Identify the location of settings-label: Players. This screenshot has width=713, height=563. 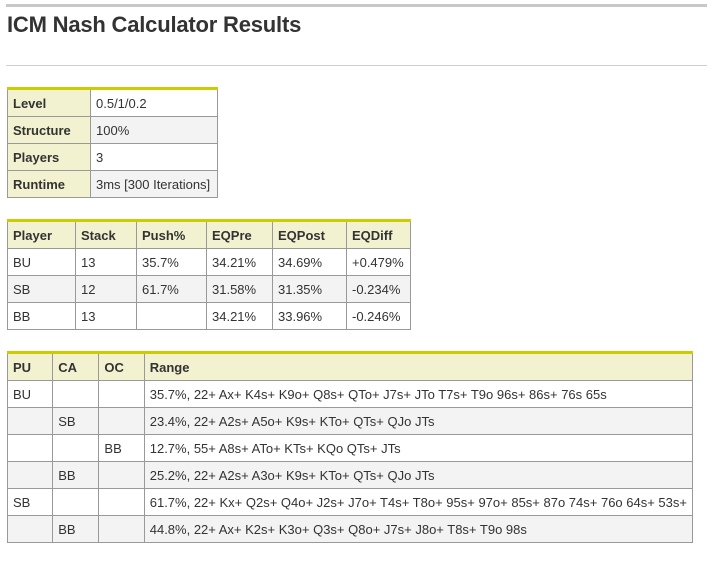
(49, 157).